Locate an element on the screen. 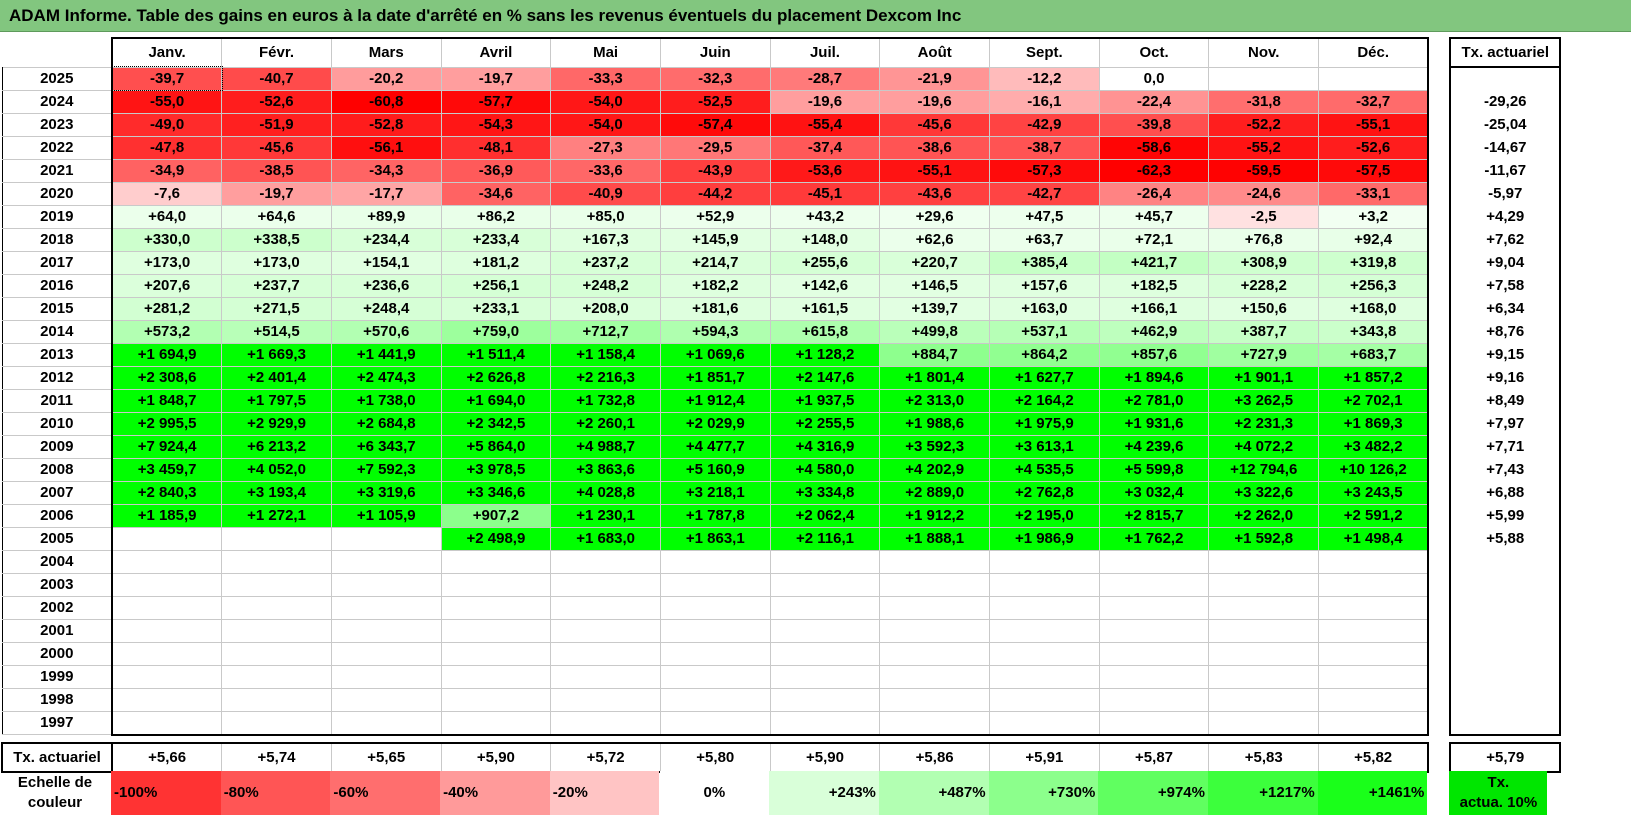 This screenshot has height=815, width=1631. gain-cell: -33,6 is located at coordinates (605, 170).